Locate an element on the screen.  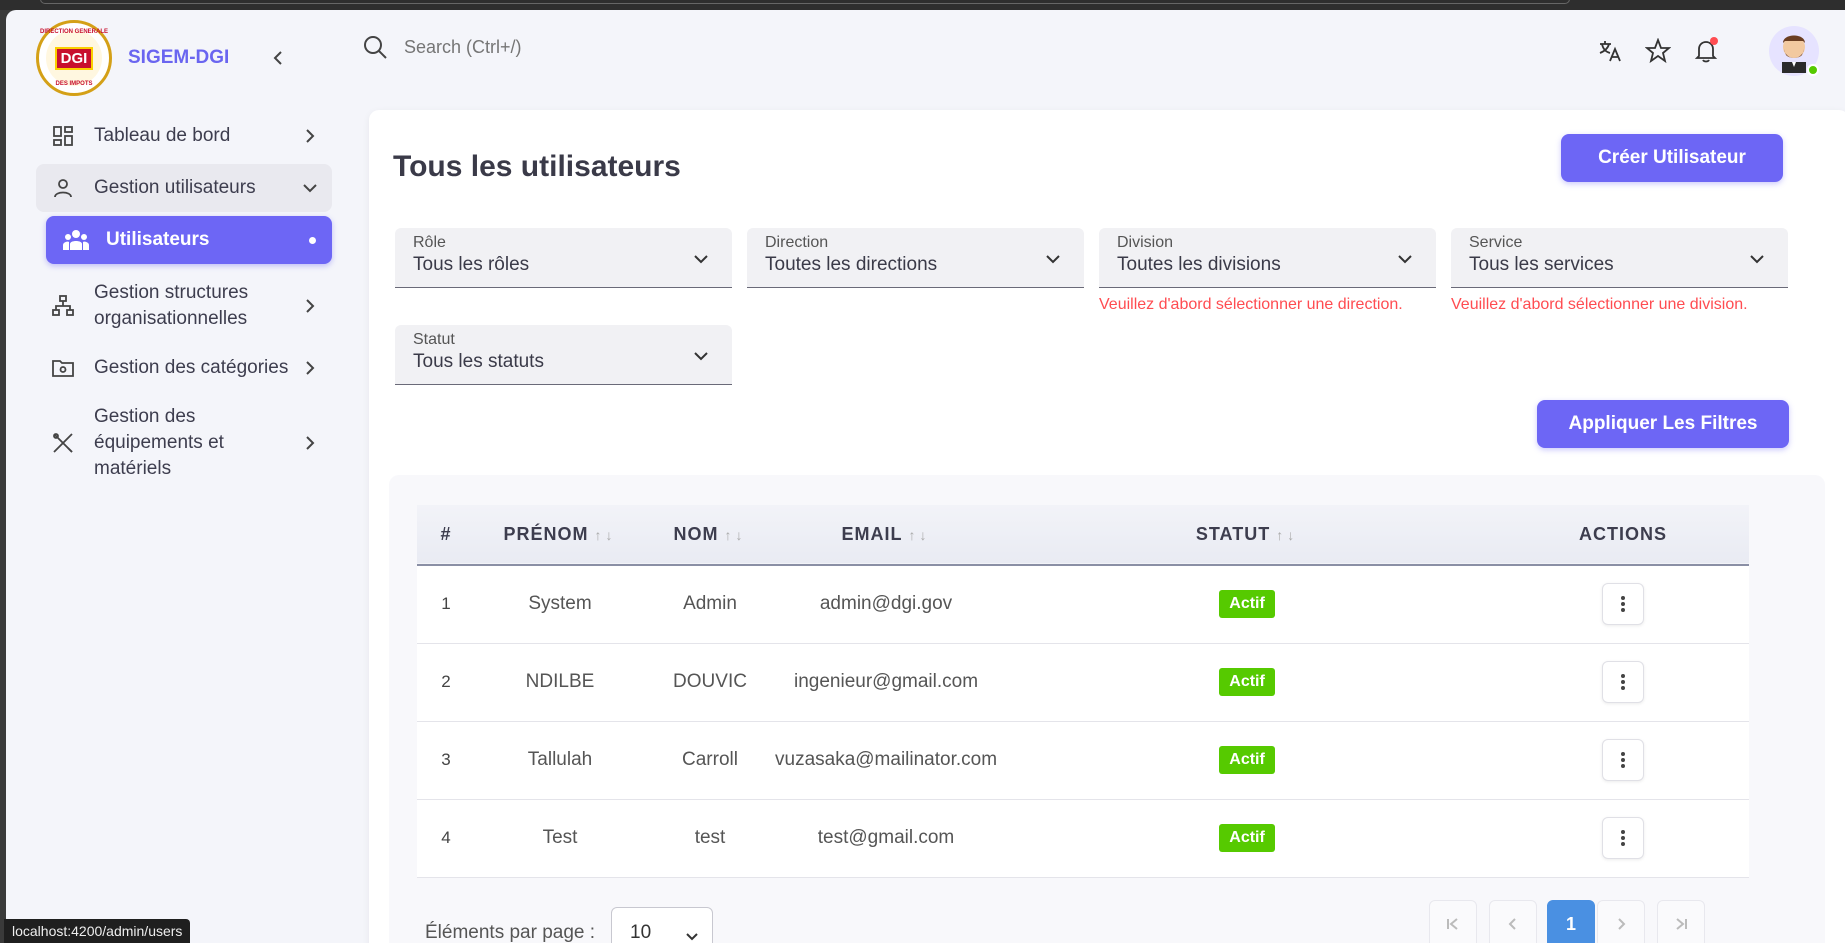
last-page-button is located at coordinates (1681, 921).